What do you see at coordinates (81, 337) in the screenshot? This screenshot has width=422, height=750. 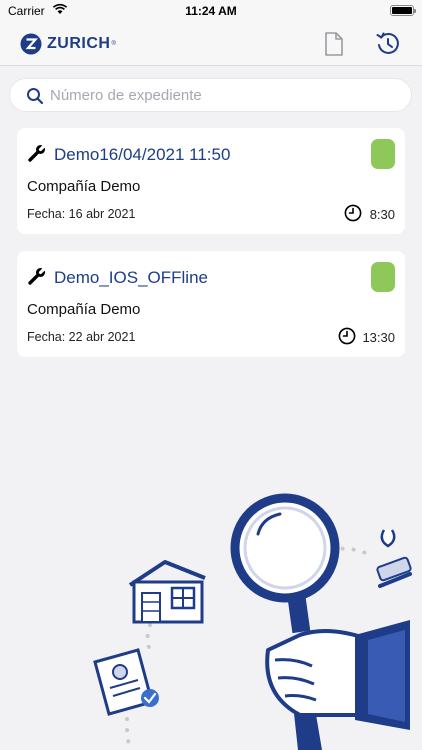 I see `case-date: Fecha: 22 abr 2021` at bounding box center [81, 337].